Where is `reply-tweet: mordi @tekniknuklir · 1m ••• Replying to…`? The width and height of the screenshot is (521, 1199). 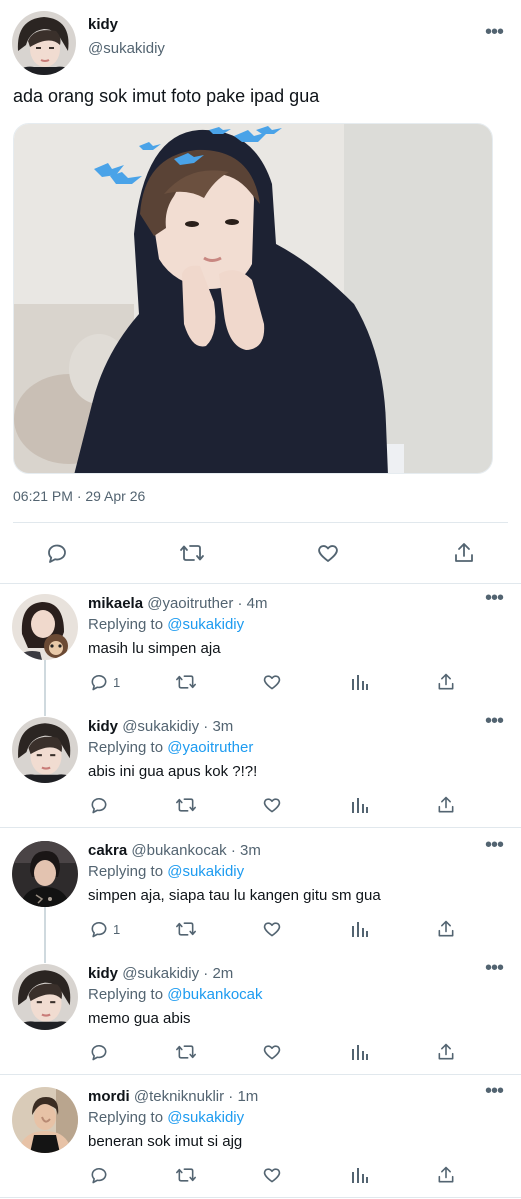 reply-tweet: mordi @tekniknuklir · 1m ••• Replying to… is located at coordinates (260, 1138).